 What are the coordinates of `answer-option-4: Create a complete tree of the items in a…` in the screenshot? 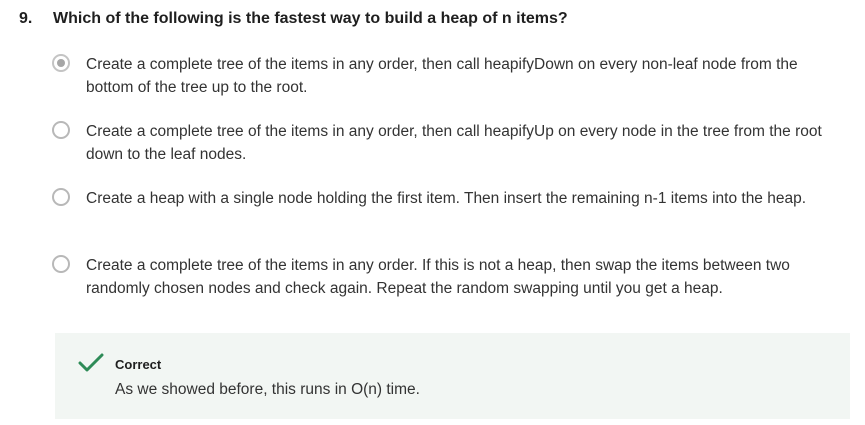 It's located at (447, 278).